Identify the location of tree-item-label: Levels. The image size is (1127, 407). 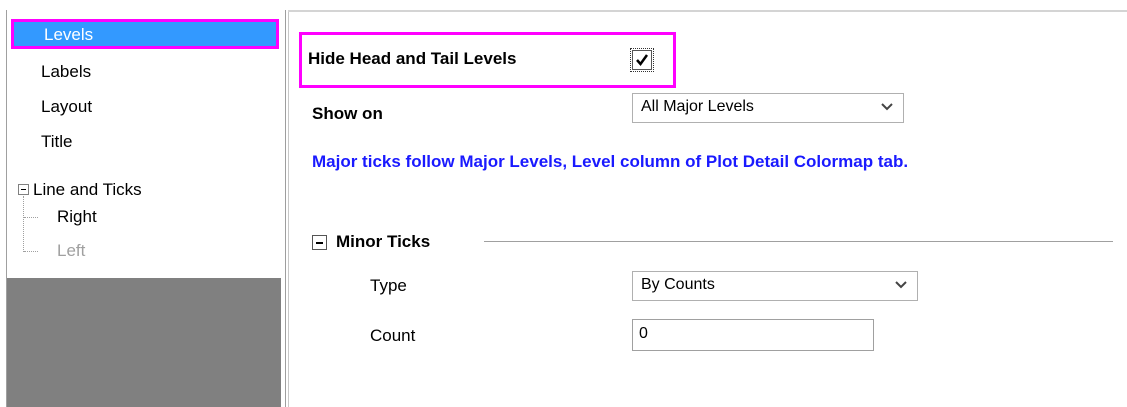
(69, 34).